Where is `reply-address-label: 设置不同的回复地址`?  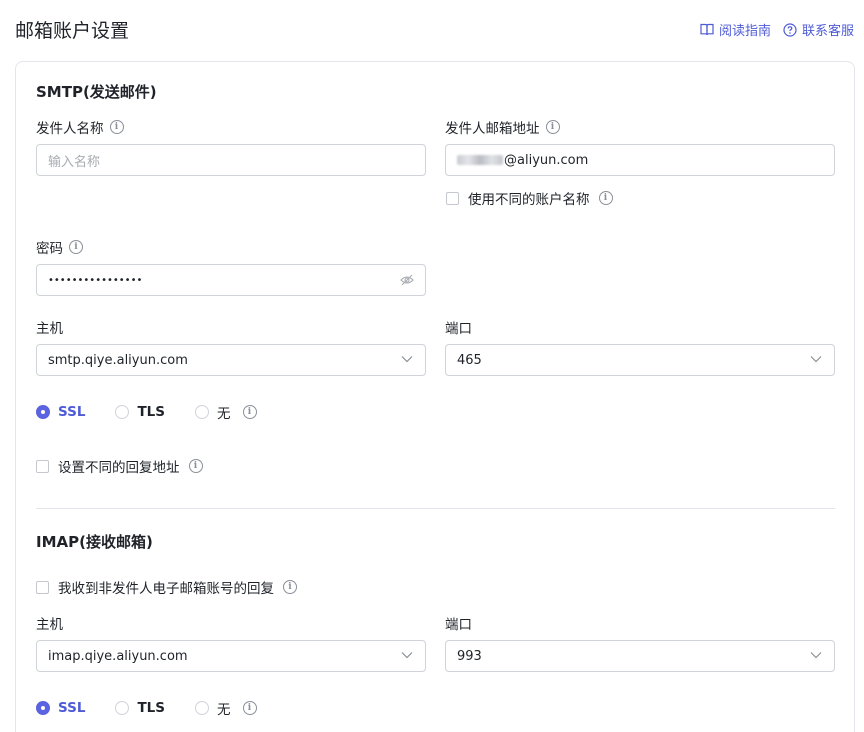 reply-address-label: 设置不同的回复地址 is located at coordinates (119, 468).